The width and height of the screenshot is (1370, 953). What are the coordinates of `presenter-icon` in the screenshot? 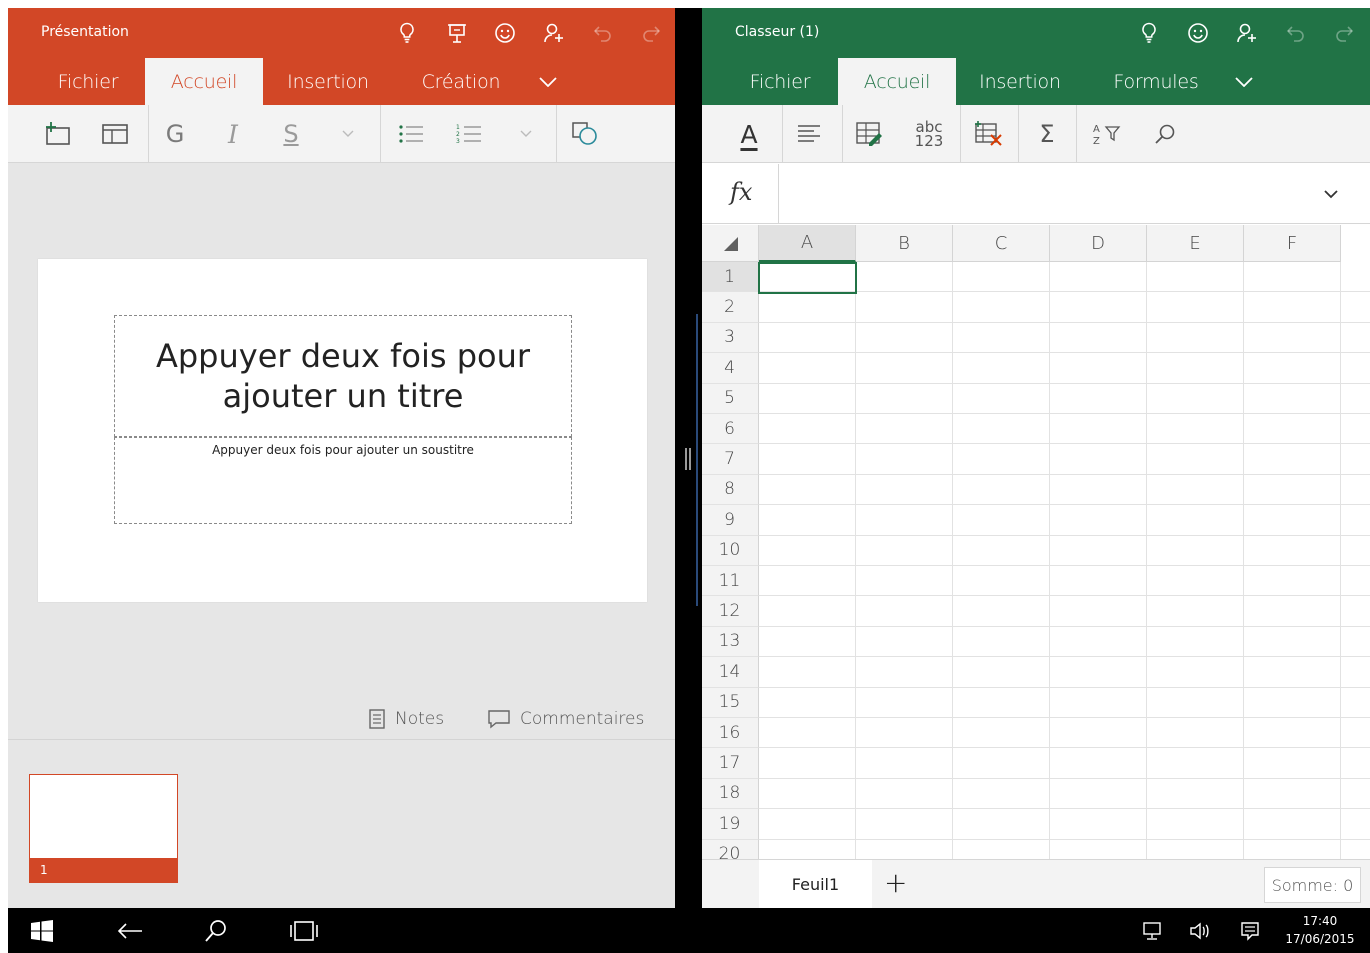 It's located at (457, 33).